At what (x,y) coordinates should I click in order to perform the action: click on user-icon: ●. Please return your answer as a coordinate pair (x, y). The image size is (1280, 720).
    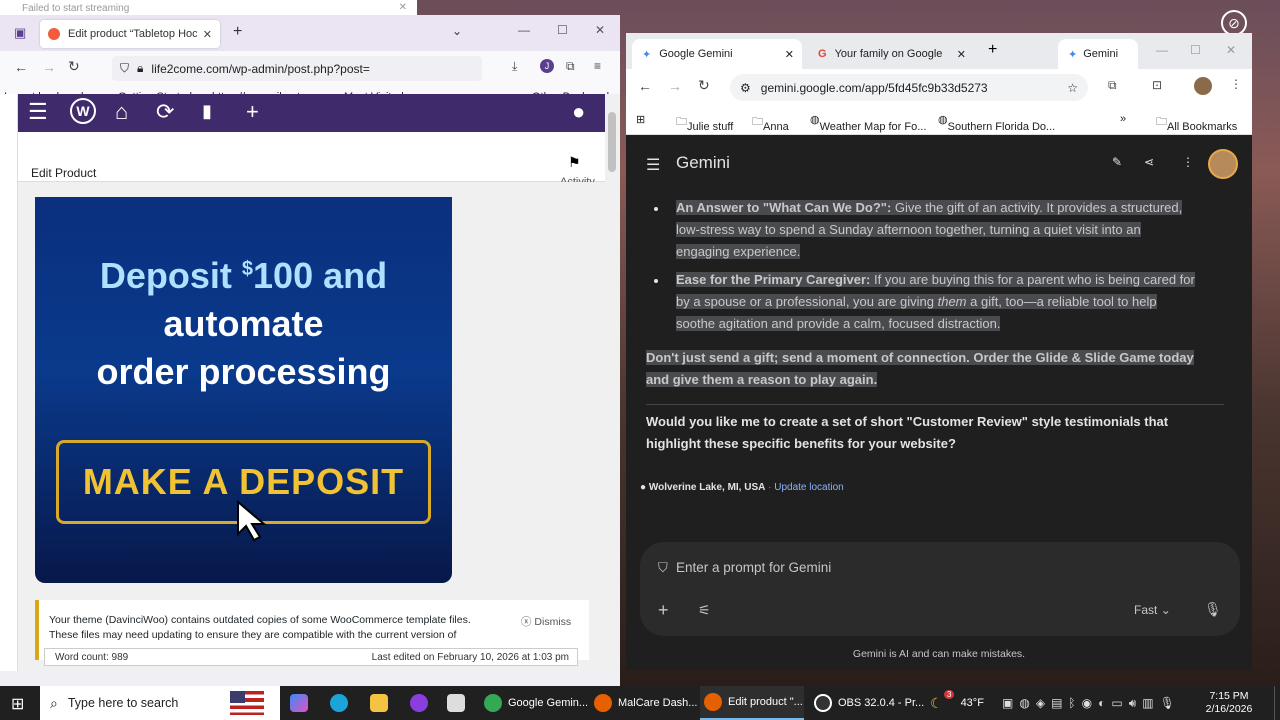
    Looking at the image, I should click on (578, 112).